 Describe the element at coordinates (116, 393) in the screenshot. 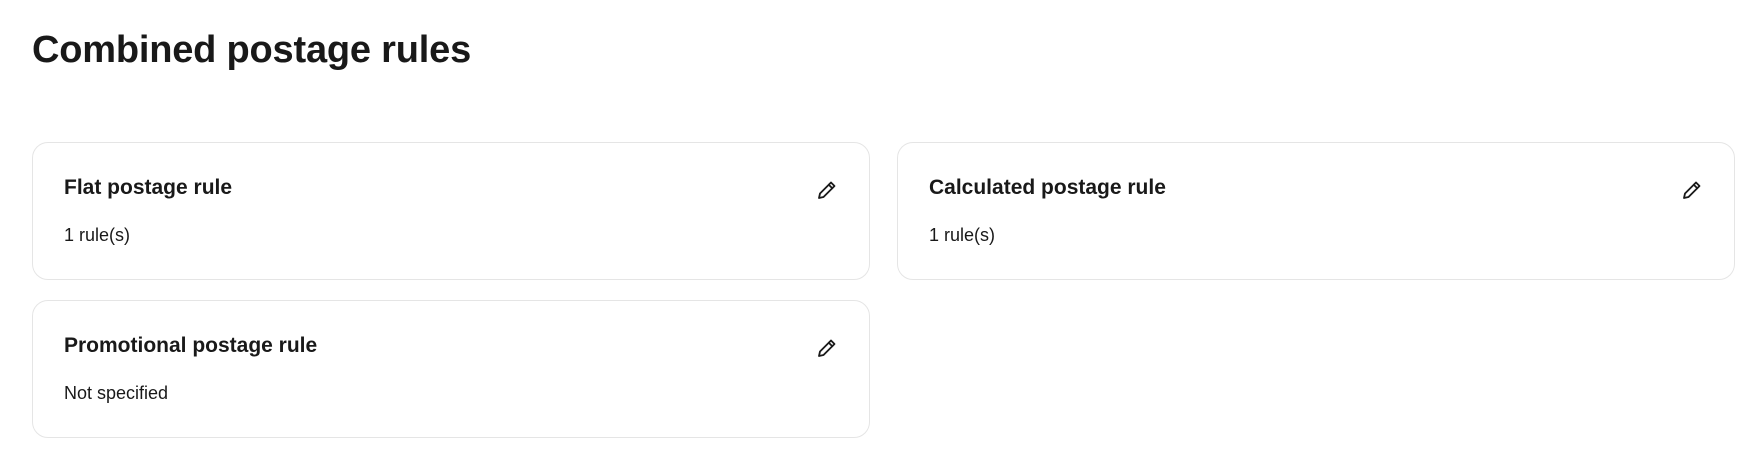

I see `card-value: Not specified` at that location.